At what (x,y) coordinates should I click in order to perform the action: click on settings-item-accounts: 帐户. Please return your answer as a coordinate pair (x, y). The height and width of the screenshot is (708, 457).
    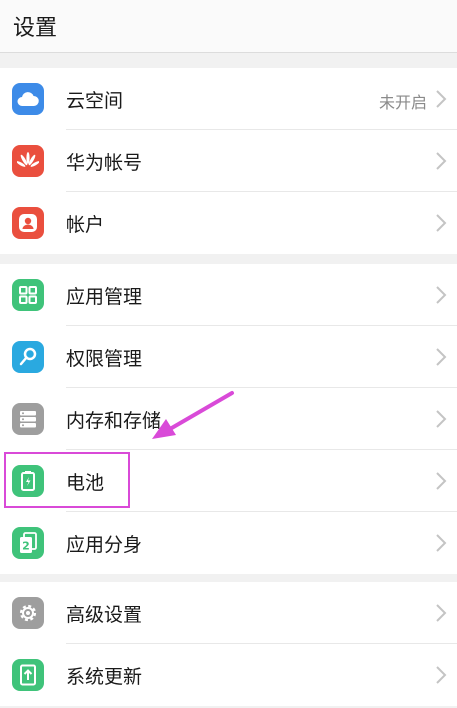
    Looking at the image, I should click on (228, 223).